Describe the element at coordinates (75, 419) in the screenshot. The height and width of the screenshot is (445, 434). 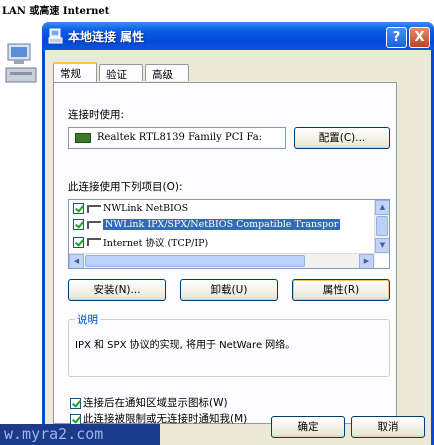
I see `notify-checkbox` at that location.